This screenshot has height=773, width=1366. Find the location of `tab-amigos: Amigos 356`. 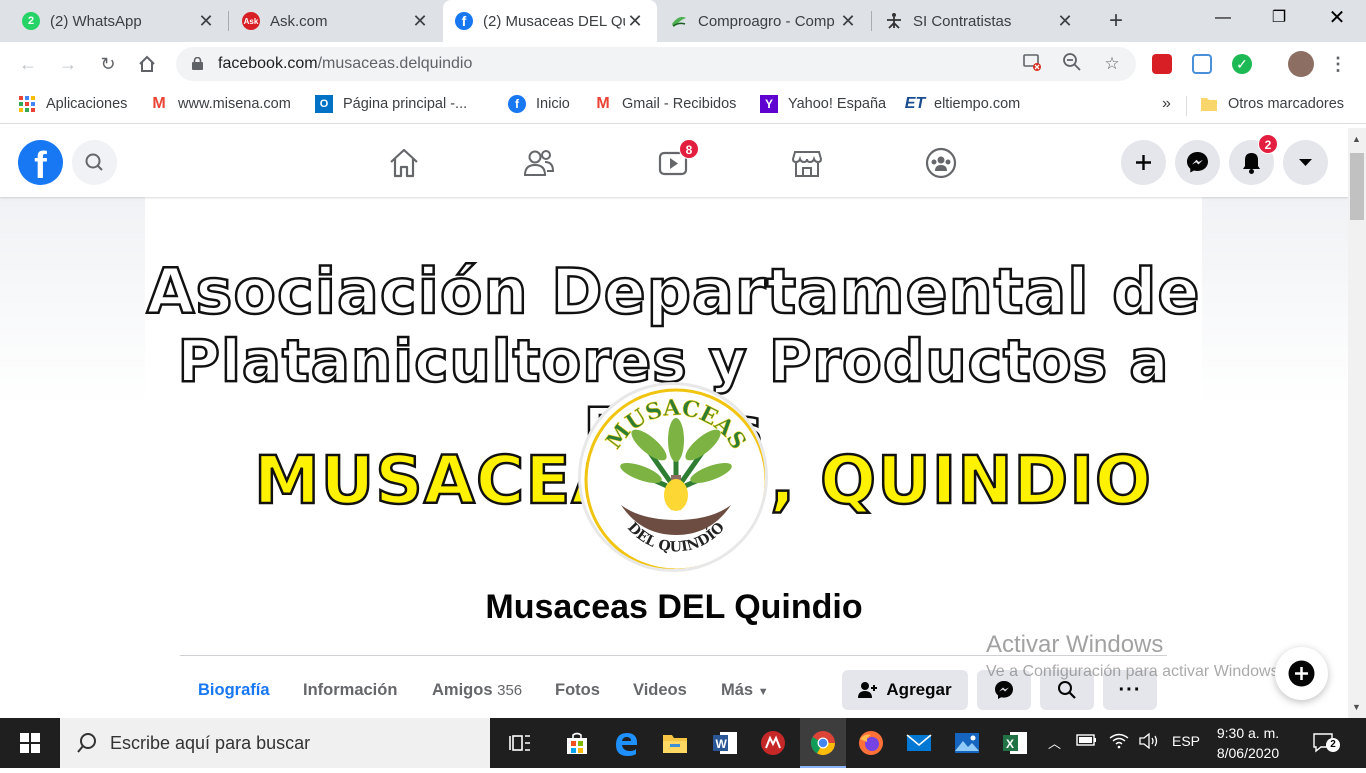

tab-amigos: Amigos 356 is located at coordinates (477, 690).